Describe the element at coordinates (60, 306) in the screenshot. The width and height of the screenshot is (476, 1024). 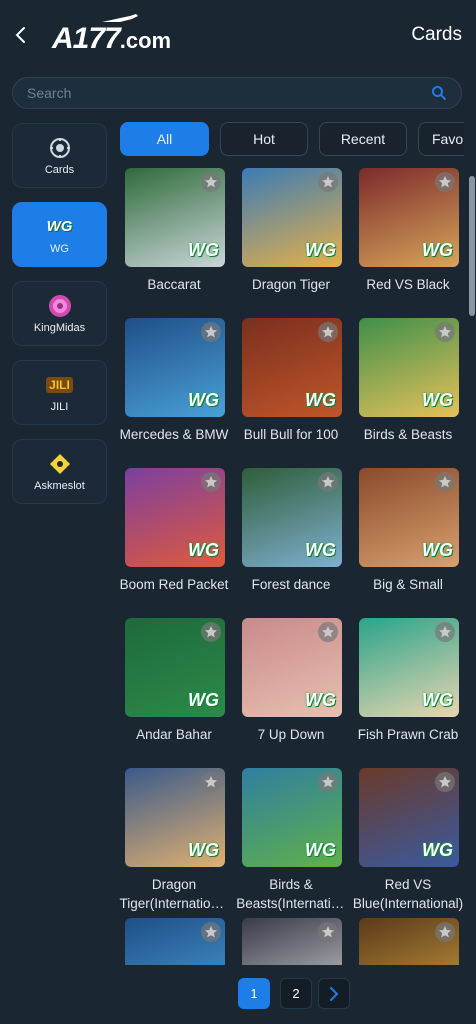
I see `kingmidas-chip-icon` at that location.